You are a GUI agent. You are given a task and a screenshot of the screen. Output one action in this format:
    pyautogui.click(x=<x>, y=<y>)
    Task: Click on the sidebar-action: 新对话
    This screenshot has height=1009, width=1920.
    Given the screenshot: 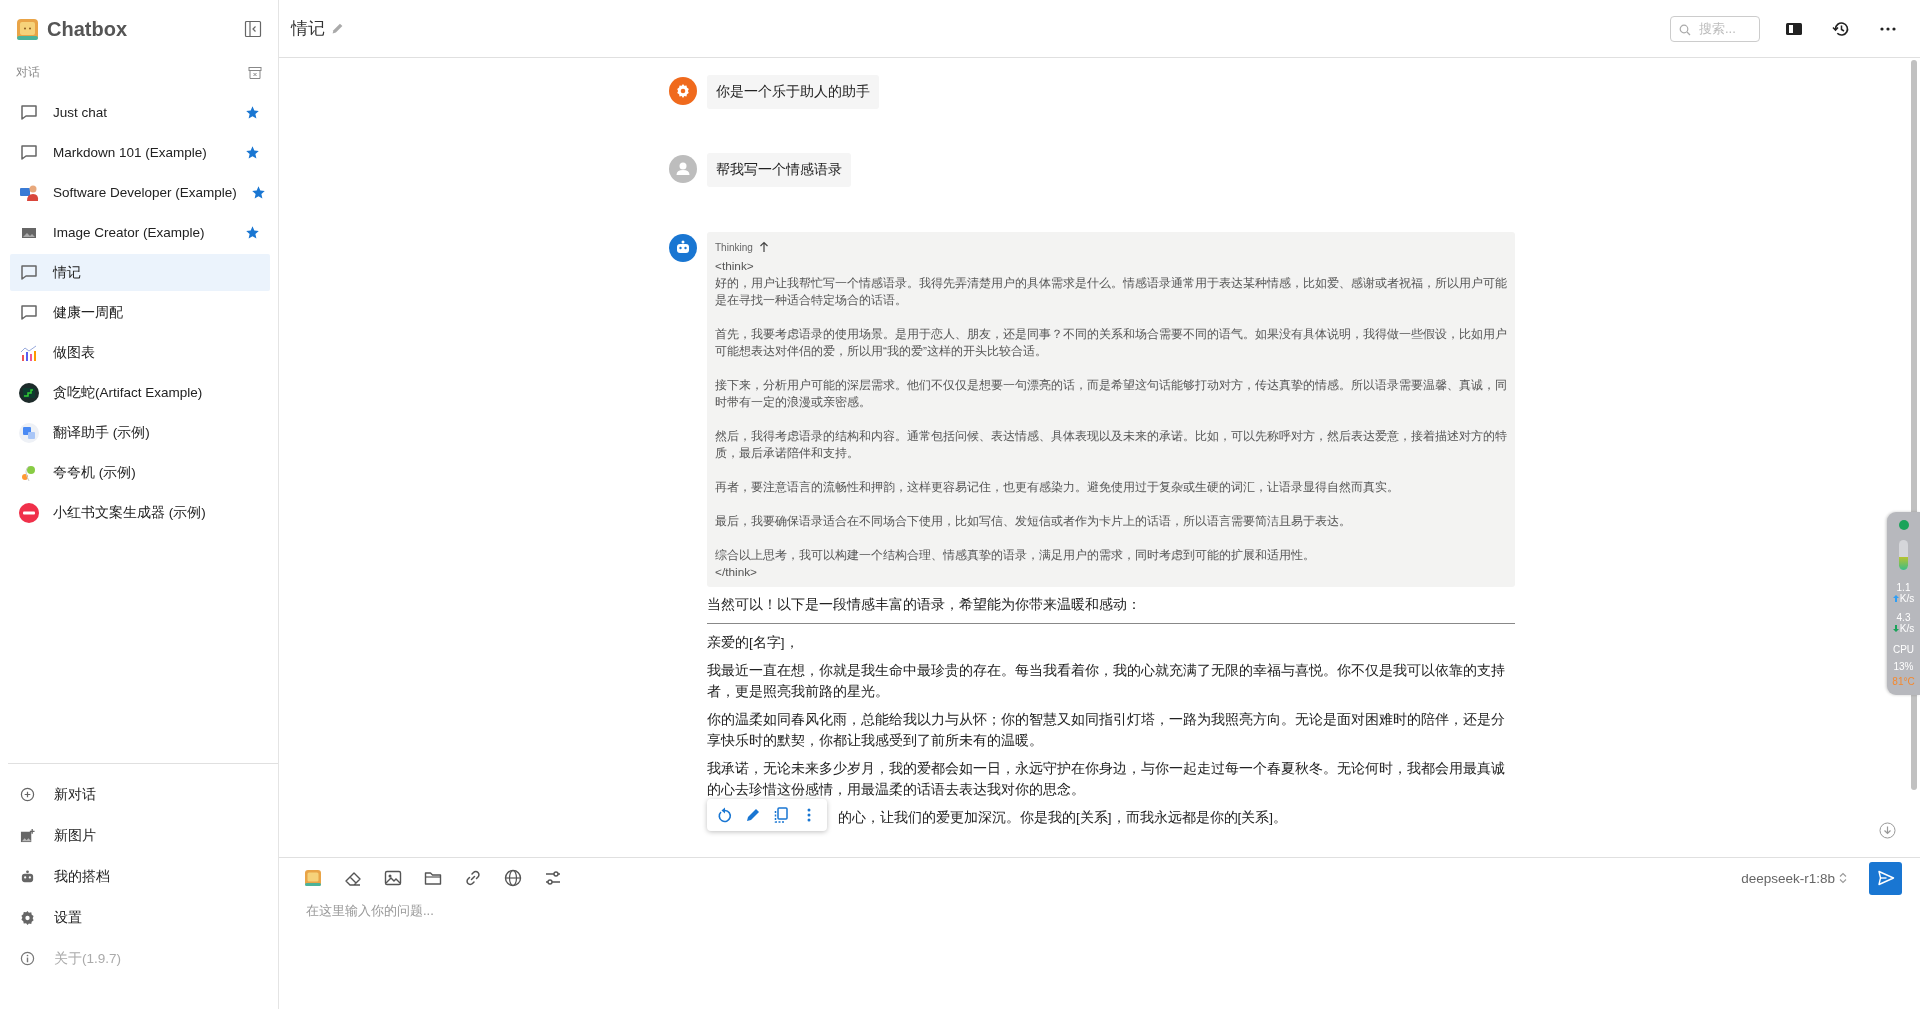 What is the action you would take?
    pyautogui.click(x=139, y=794)
    